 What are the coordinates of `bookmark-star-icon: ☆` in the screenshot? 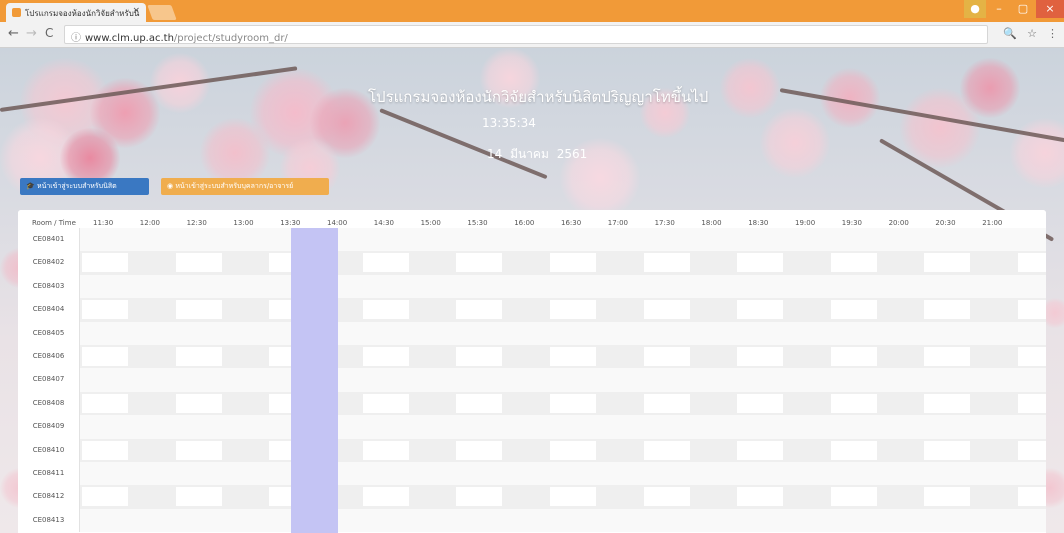 It's located at (1032, 33).